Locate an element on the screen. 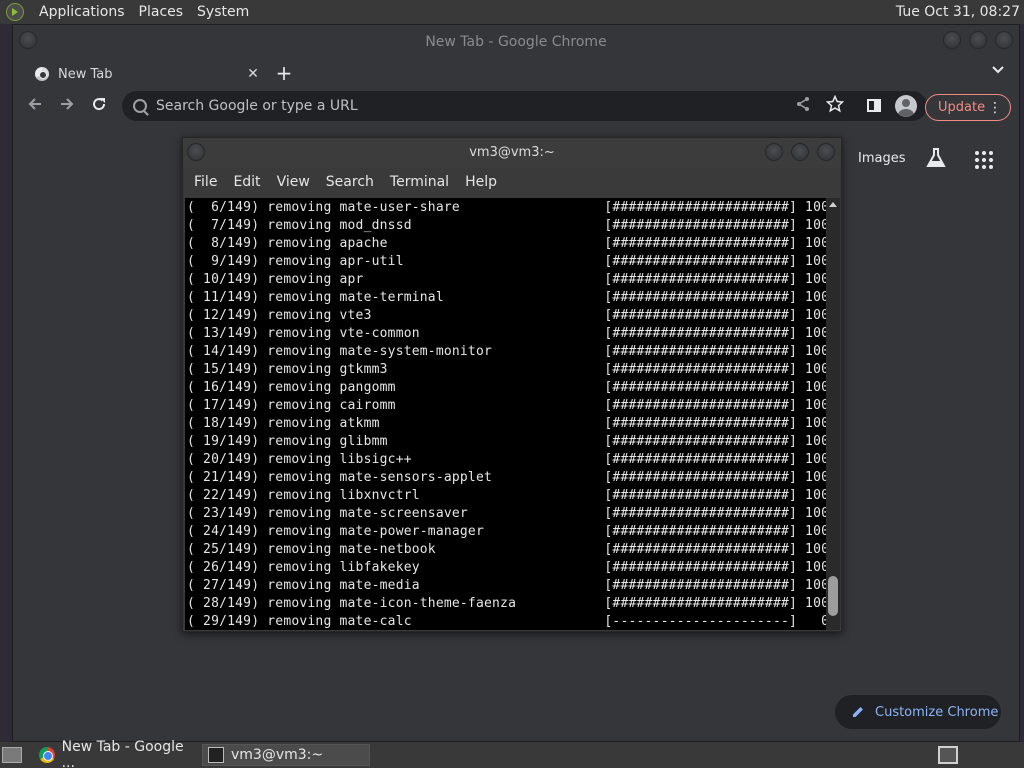 Image resolution: width=1024 pixels, height=768 pixels. update-label: Update is located at coordinates (962, 107).